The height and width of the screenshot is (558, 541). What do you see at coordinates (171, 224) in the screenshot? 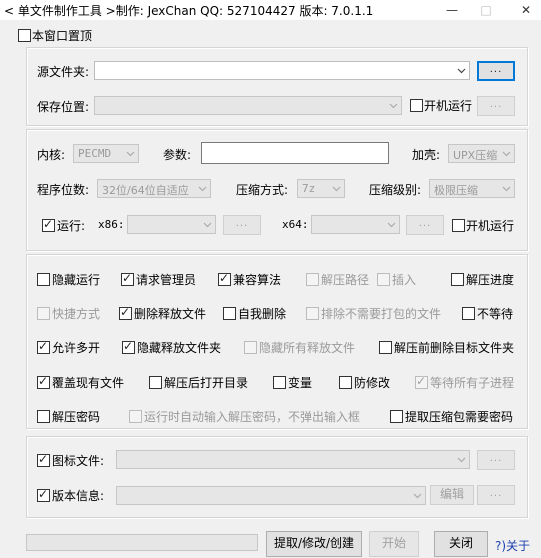
I see `x86-combo` at bounding box center [171, 224].